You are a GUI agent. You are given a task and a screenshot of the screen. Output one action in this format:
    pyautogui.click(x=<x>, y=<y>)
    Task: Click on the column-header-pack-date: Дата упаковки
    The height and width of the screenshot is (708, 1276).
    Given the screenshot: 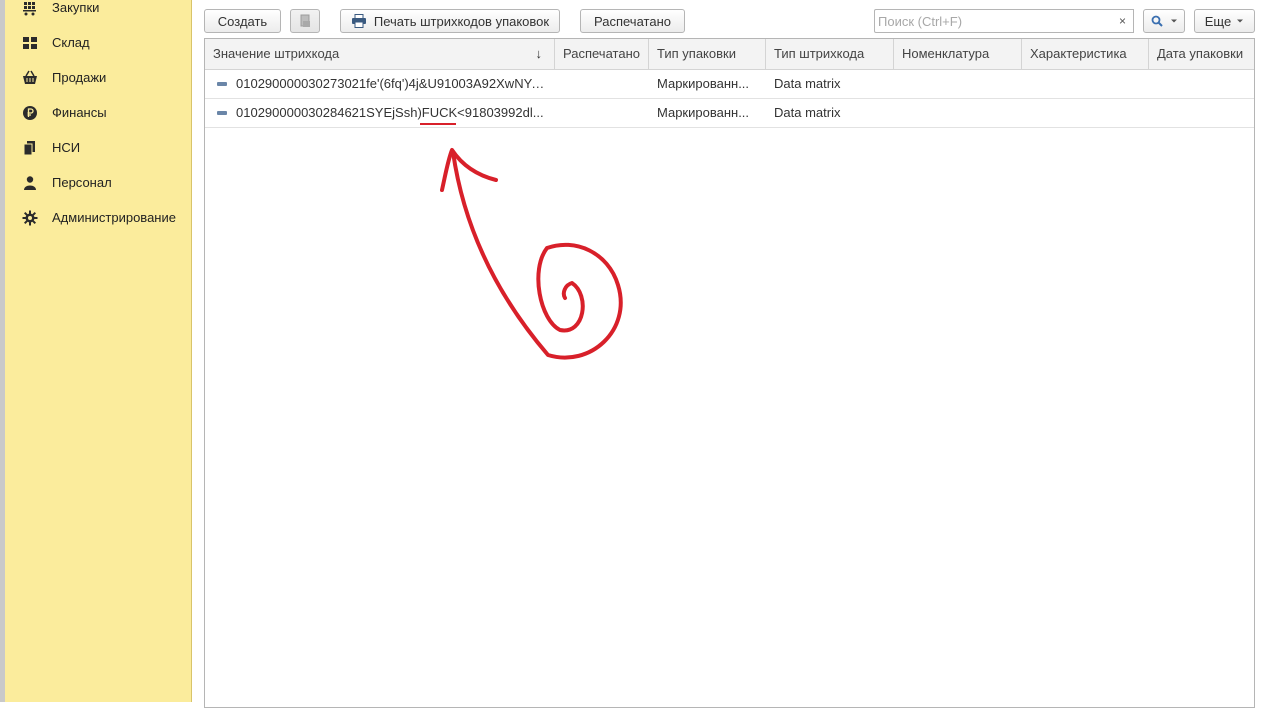 What is the action you would take?
    pyautogui.click(x=1201, y=54)
    